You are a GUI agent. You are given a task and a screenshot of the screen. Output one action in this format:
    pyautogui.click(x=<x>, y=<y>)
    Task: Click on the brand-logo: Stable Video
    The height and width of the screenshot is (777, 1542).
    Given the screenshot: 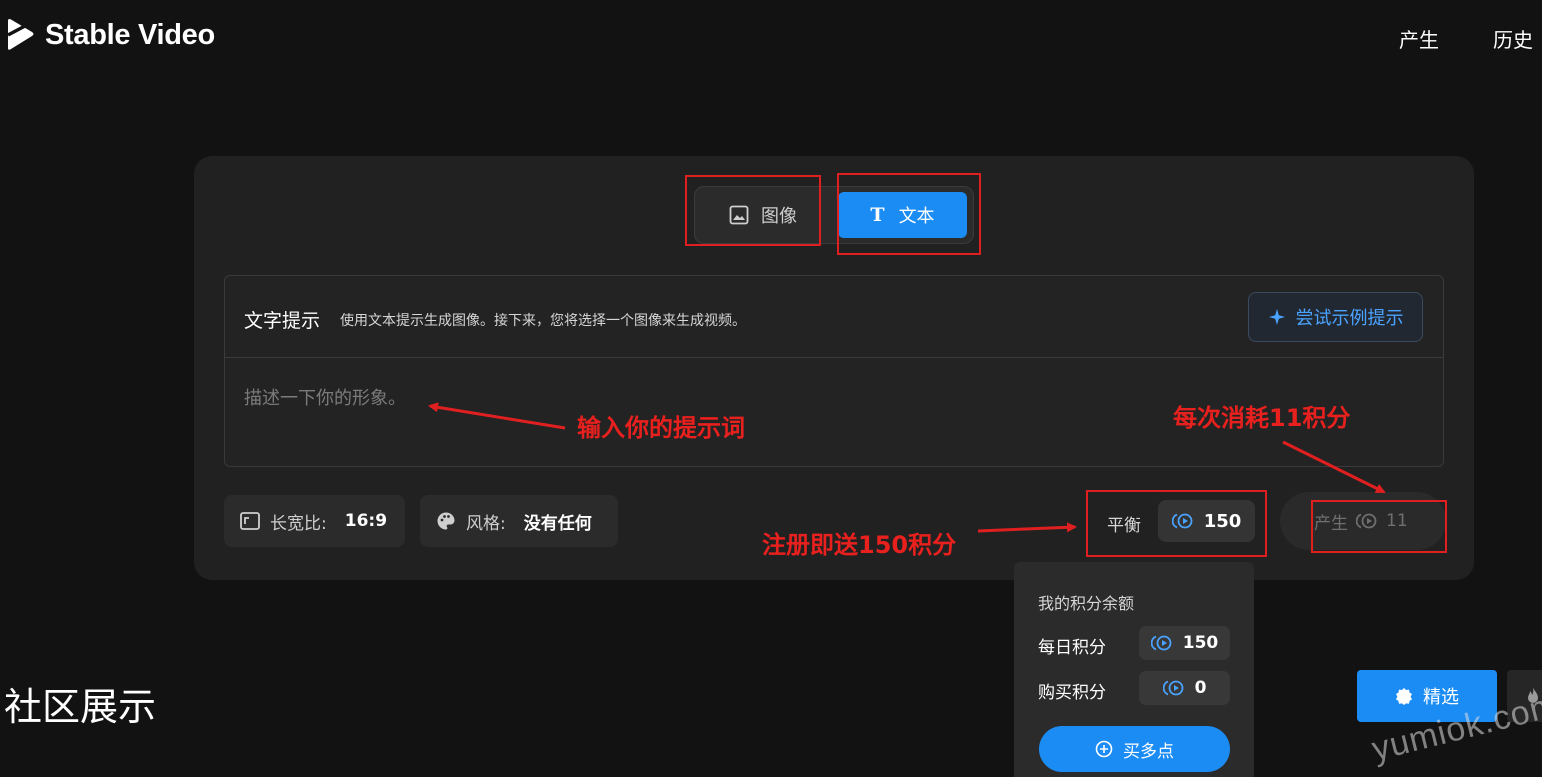 What is the action you would take?
    pyautogui.click(x=110, y=35)
    